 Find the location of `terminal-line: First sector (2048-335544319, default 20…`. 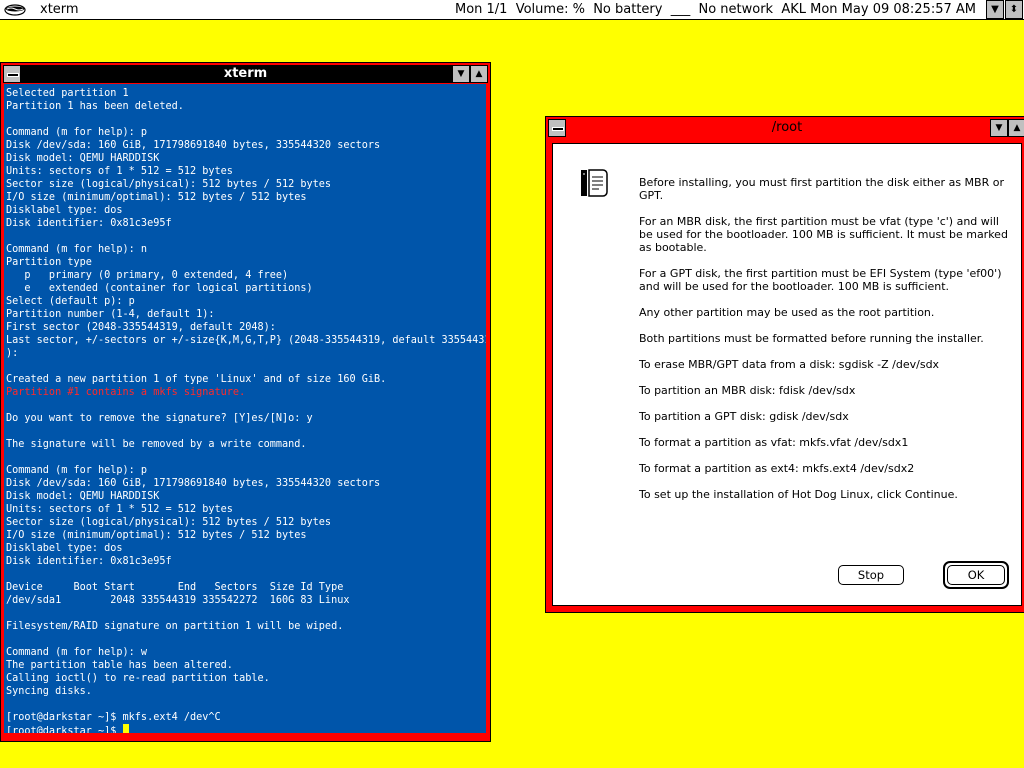

terminal-line: First sector (2048-335544319, default 20… is located at coordinates (245, 327).